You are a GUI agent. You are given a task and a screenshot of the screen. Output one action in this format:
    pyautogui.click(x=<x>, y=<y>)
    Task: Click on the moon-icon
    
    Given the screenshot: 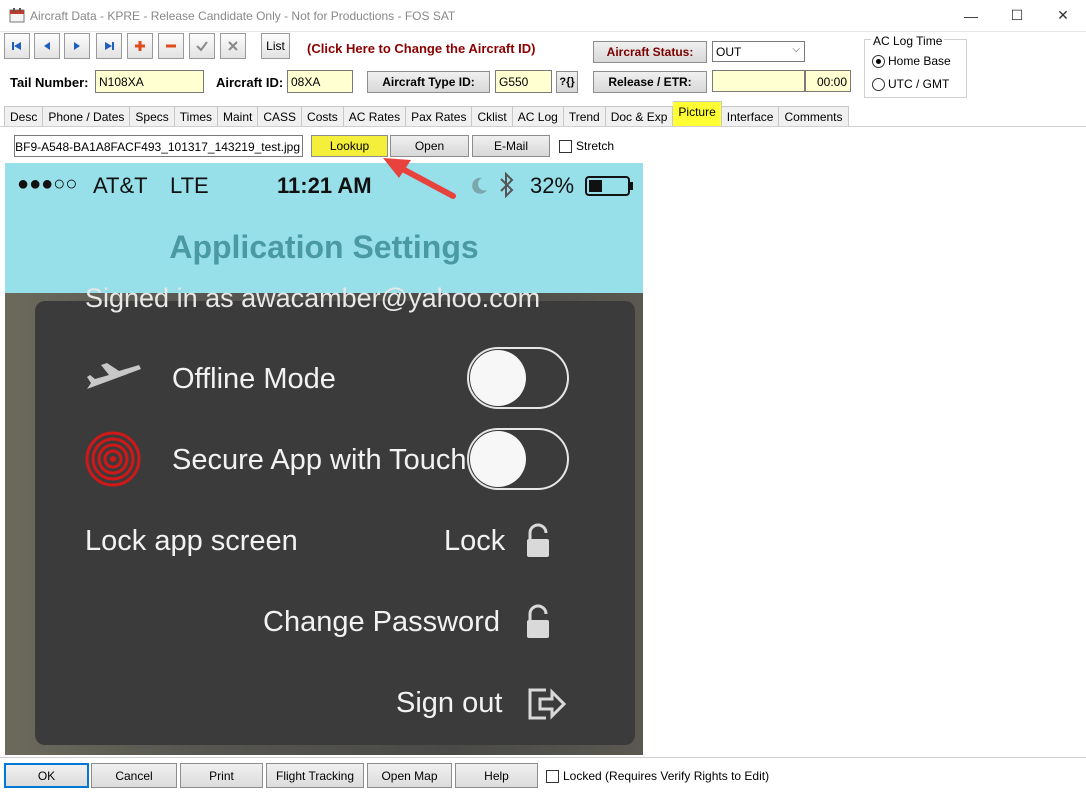 What is the action you would take?
    pyautogui.click(x=479, y=185)
    